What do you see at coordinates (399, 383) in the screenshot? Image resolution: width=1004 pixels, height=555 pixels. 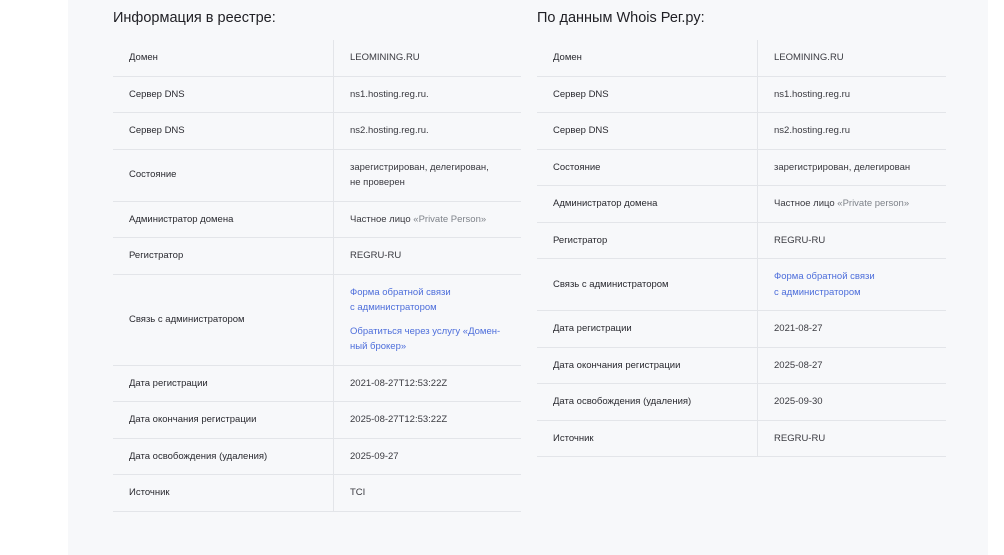 I see `value-text: 2021-08-27T12:53:22Z` at bounding box center [399, 383].